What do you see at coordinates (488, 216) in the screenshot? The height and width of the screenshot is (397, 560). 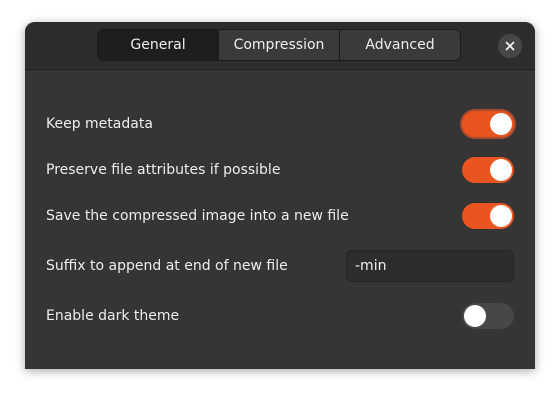 I see `save-new-file-switch` at bounding box center [488, 216].